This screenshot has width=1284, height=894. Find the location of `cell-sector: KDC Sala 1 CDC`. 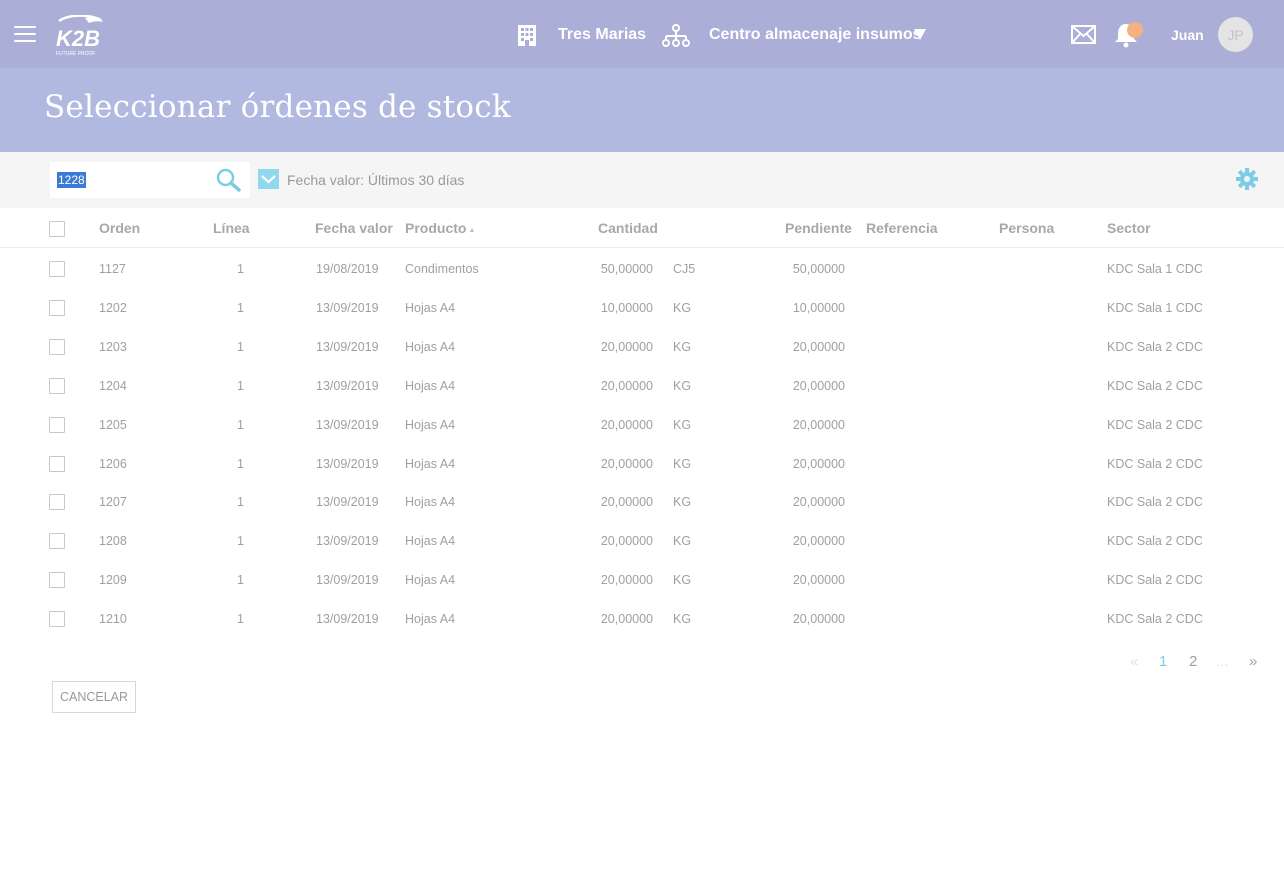

cell-sector: KDC Sala 1 CDC is located at coordinates (1155, 269).